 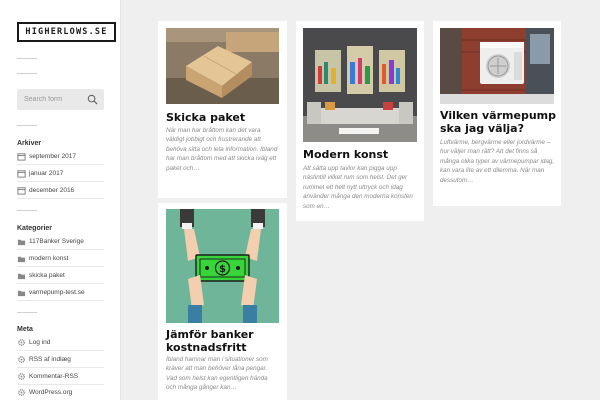 I want to click on category-item: varmepump-test.se, so click(x=60, y=293).